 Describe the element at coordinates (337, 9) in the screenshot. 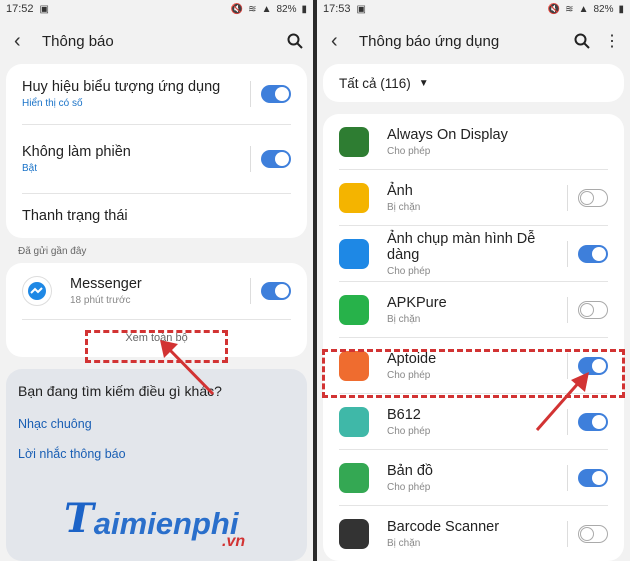

I see `status-time: 17:53` at that location.